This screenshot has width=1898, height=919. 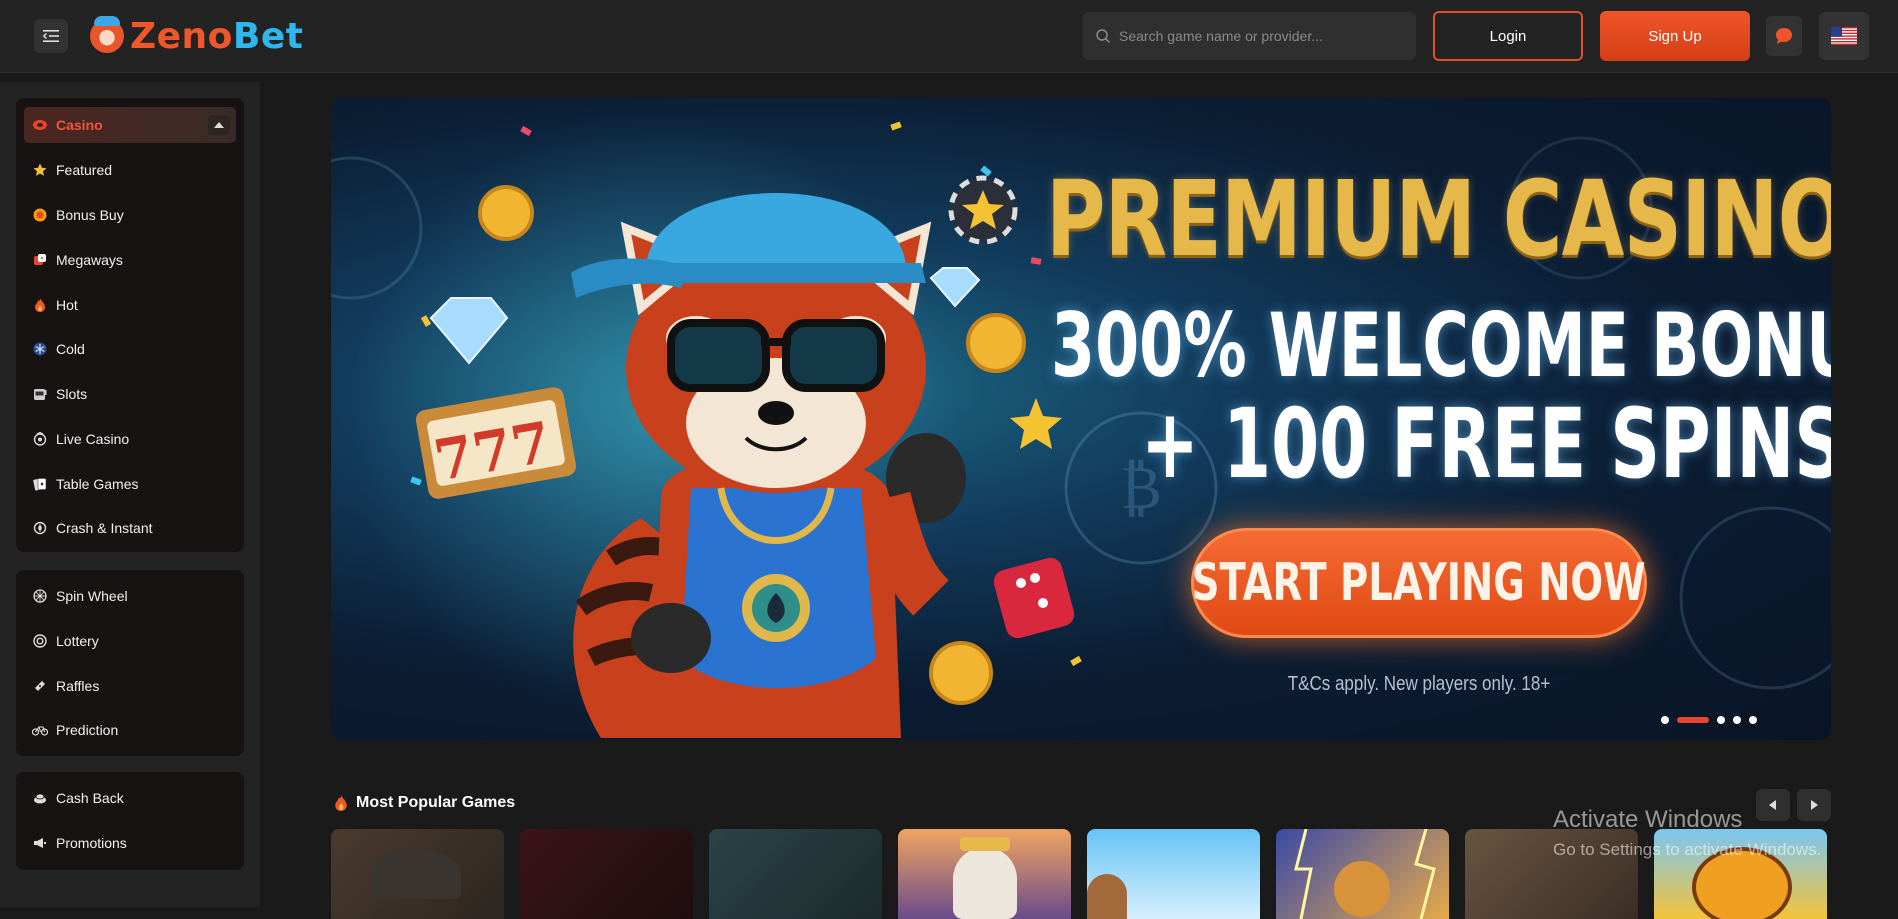 What do you see at coordinates (130, 730) in the screenshot?
I see `sidebar-item-prediction: Prediction` at bounding box center [130, 730].